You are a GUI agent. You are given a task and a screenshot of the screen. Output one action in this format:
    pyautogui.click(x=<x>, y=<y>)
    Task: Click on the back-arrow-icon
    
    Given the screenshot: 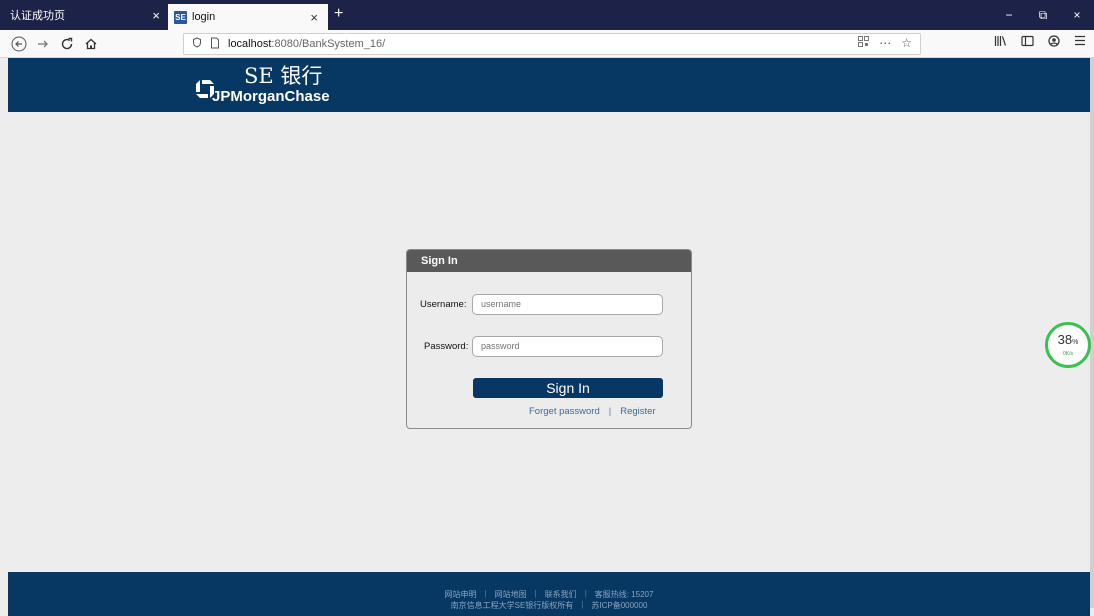 What is the action you would take?
    pyautogui.click(x=19, y=44)
    